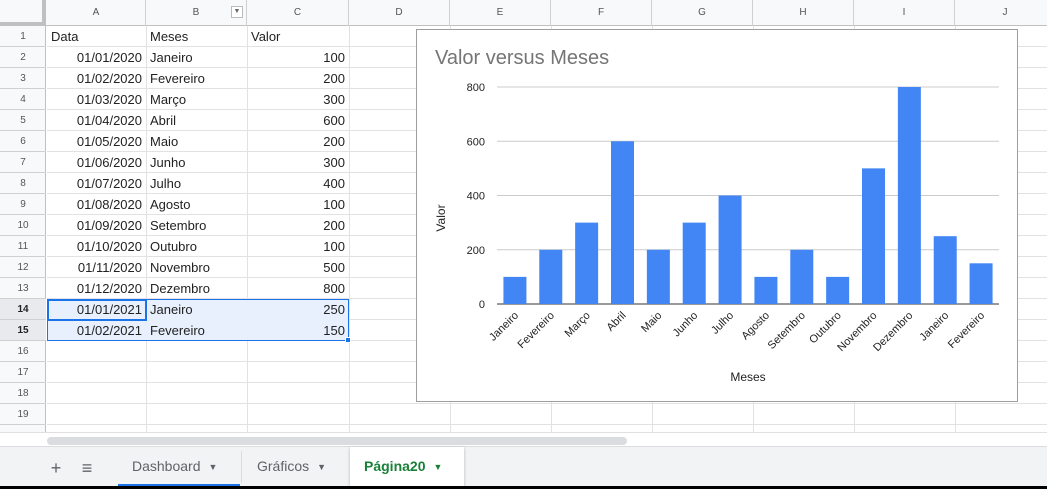  I want to click on cell-date: 01/07/2020, so click(96, 183).